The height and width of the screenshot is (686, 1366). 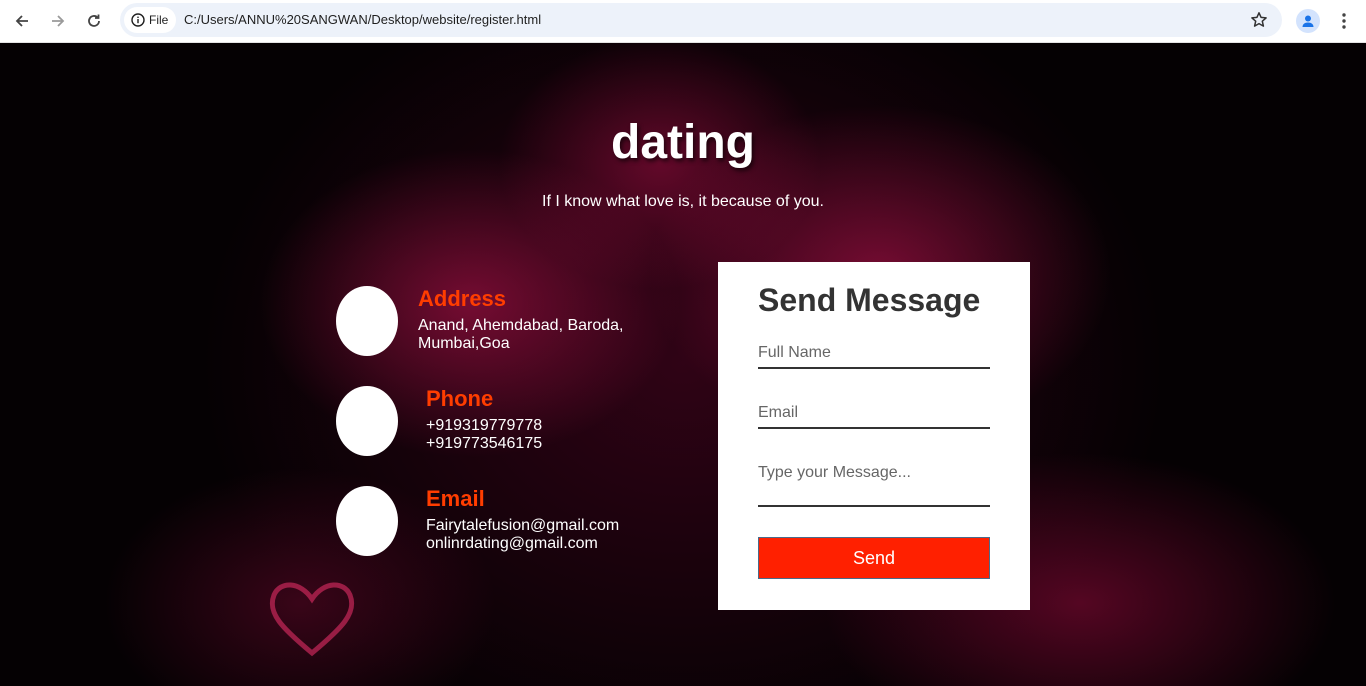 I want to click on back-button, so click(x=22, y=21).